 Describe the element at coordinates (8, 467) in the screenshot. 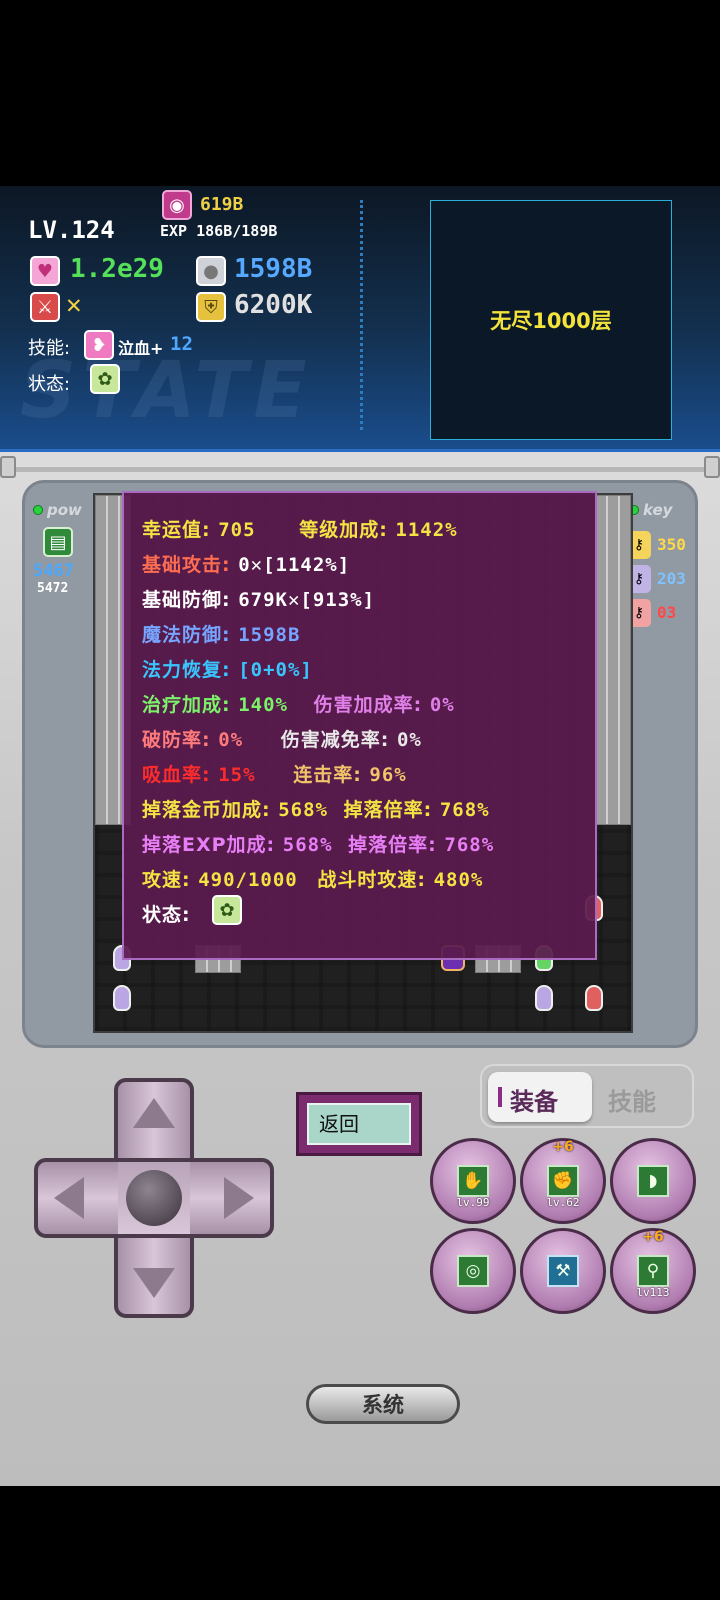

I see `rail-cap-left` at that location.